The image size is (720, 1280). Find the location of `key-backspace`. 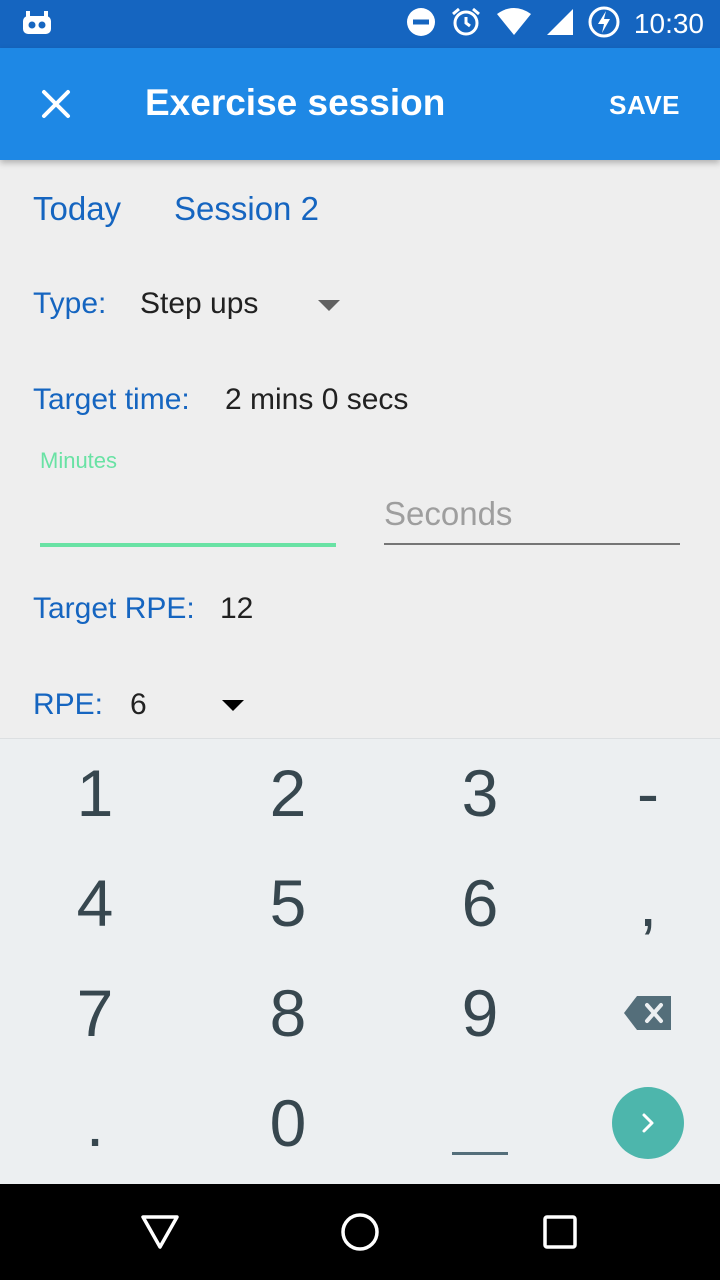

key-backspace is located at coordinates (639, 1013).